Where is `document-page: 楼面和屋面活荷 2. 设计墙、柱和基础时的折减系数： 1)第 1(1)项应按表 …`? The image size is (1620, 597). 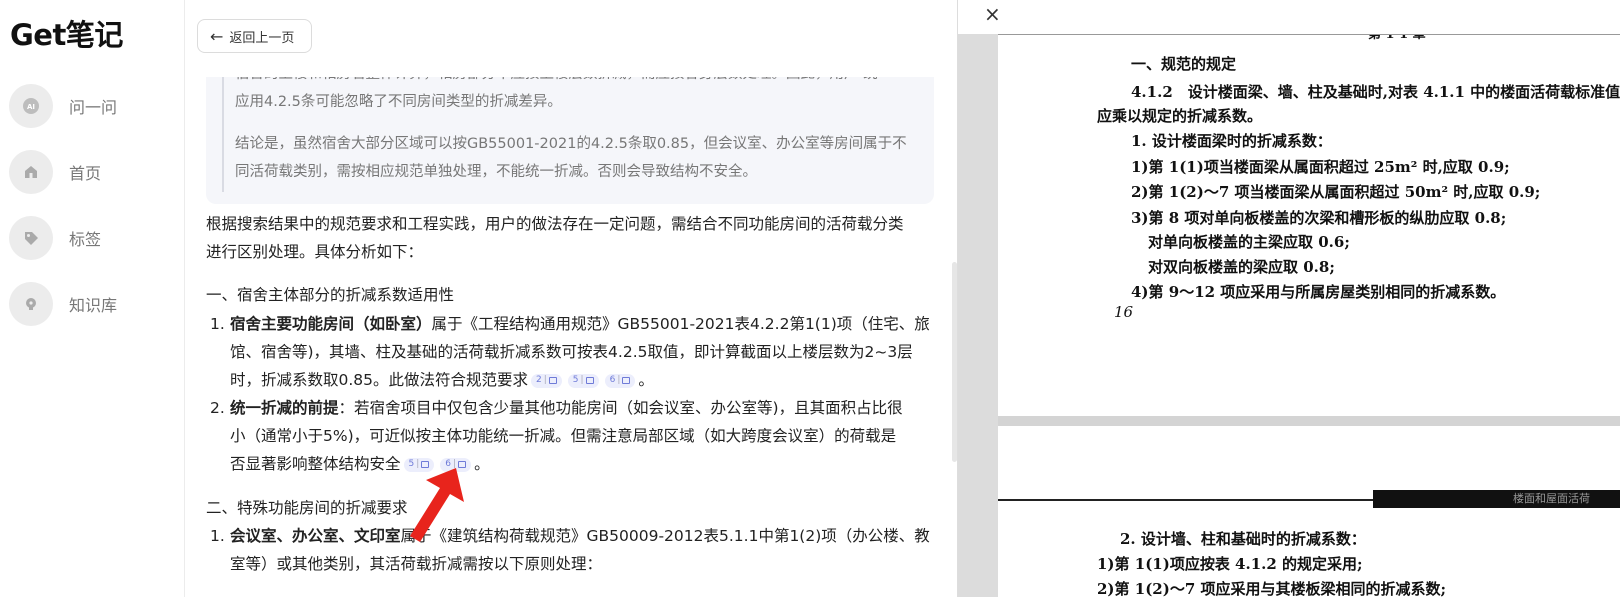
document-page: 楼面和屋面活荷 2. 设计墙、柱和基础时的折减系数： 1)第 1(1)项应按表 … is located at coordinates (1309, 511).